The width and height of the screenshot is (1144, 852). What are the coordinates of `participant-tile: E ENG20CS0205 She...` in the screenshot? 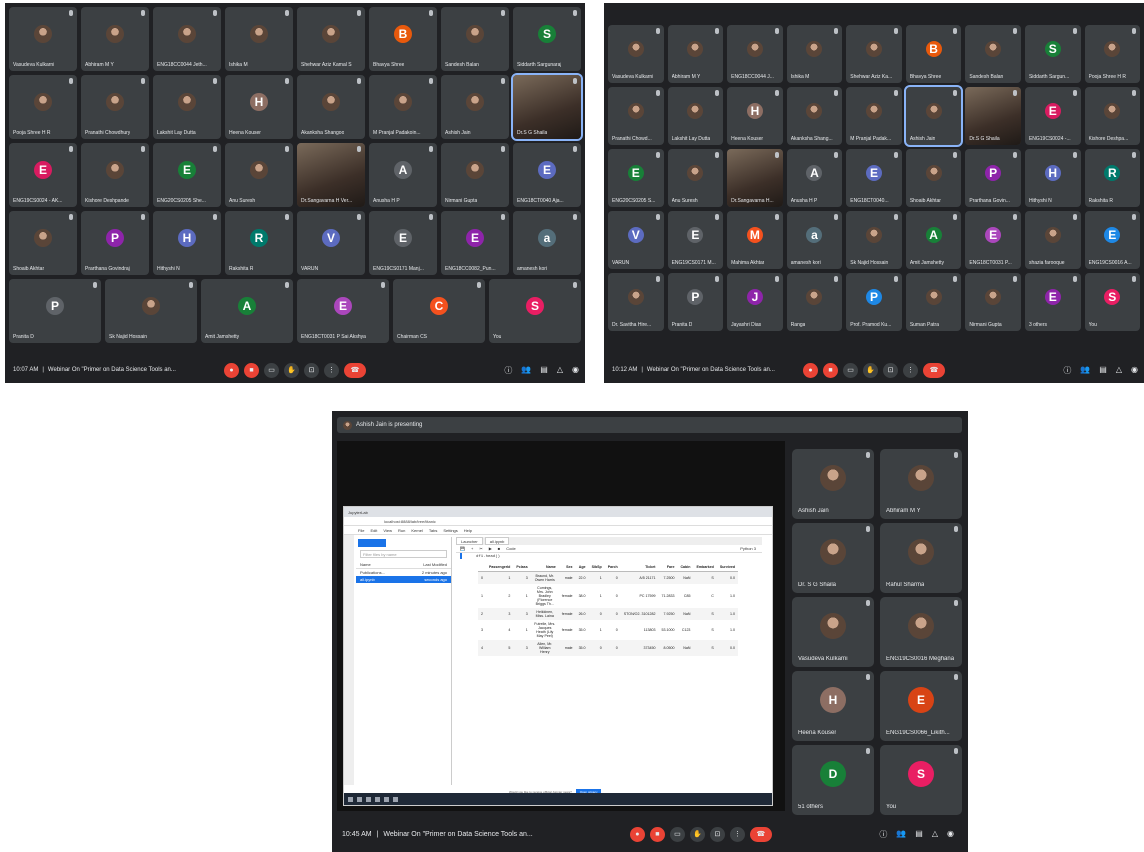 It's located at (187, 175).